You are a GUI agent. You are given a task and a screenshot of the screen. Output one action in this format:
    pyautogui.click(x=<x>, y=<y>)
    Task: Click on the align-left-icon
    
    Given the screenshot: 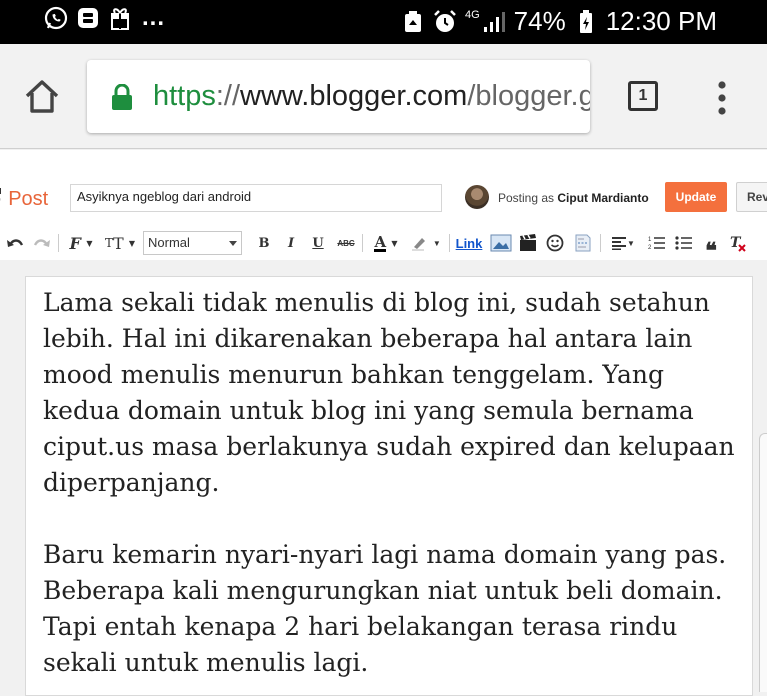 What is the action you would take?
    pyautogui.click(x=619, y=243)
    